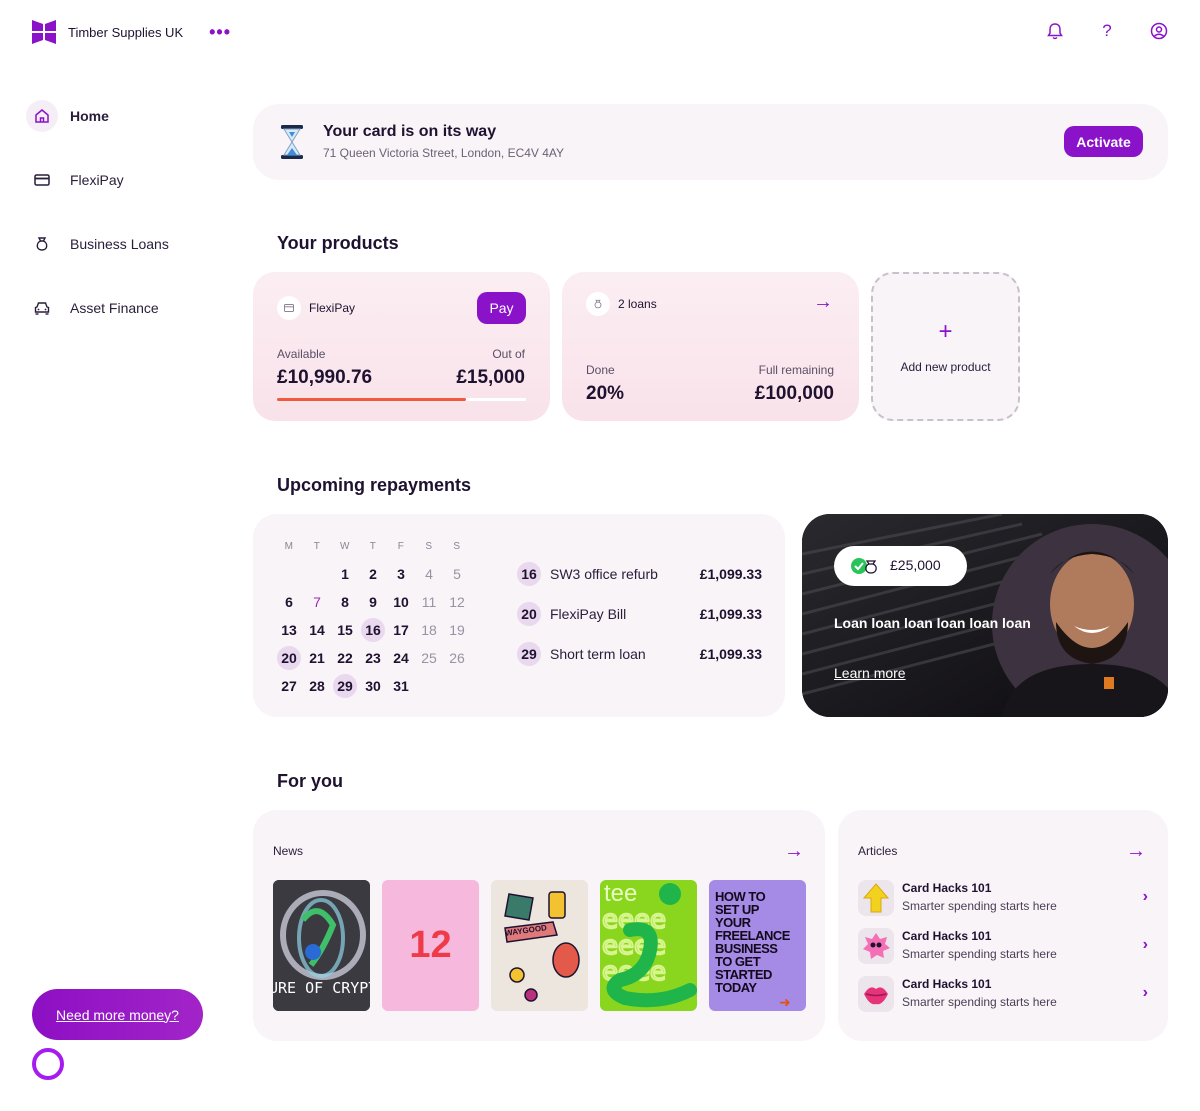 Image resolution: width=1200 pixels, height=1111 pixels. Describe the element at coordinates (75, 180) in the screenshot. I see `sidebar-item-flexipay: FlexiPay` at that location.